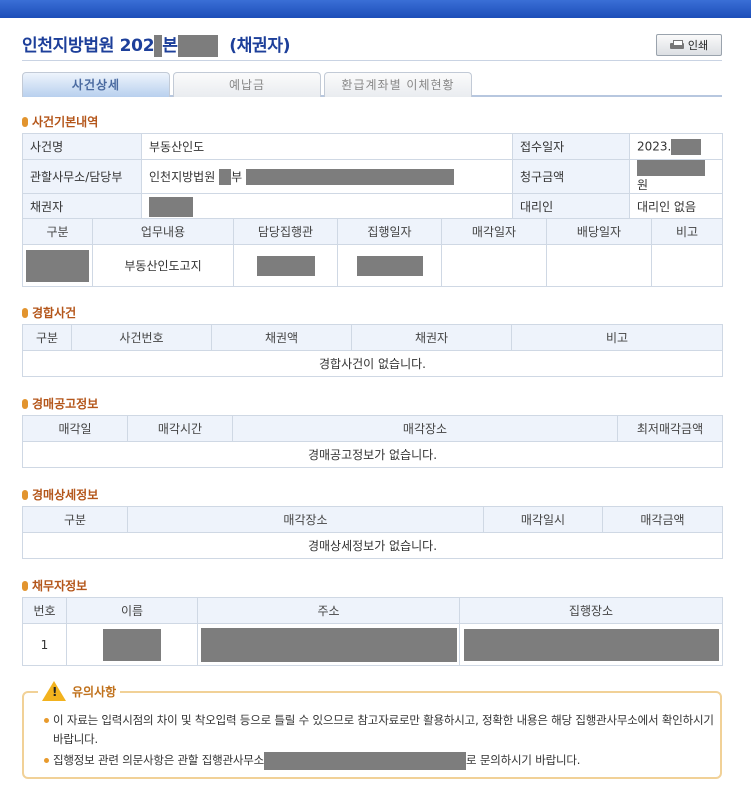  Describe the element at coordinates (676, 206) in the screenshot. I see `agent-value: 대리인 없음` at that location.